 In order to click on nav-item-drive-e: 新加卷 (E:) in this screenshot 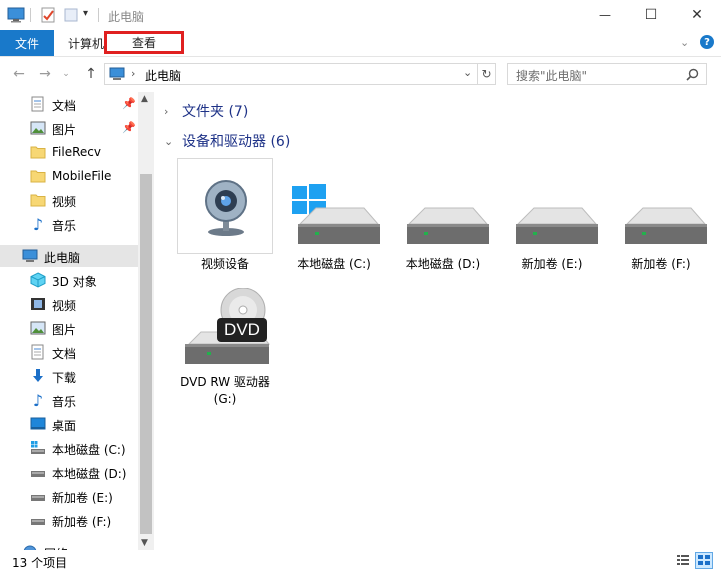, I will do `click(69, 496)`.